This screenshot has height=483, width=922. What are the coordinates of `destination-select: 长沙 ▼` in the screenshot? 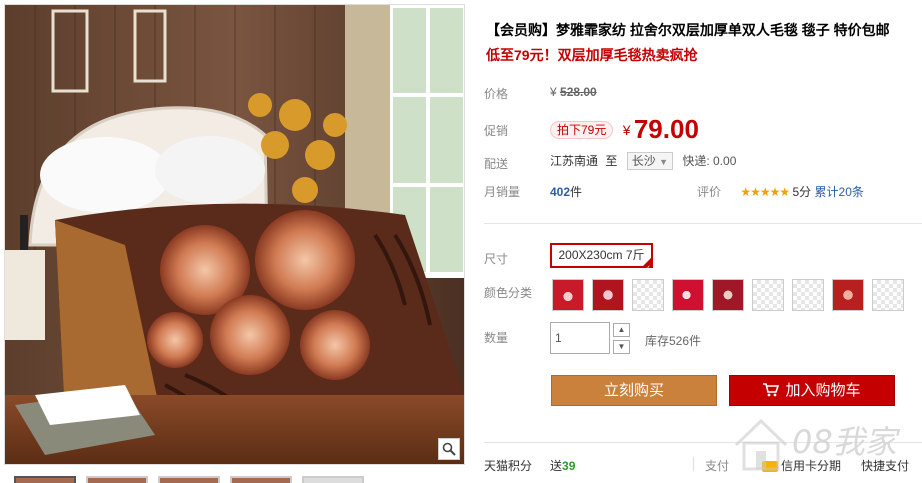 It's located at (649, 161).